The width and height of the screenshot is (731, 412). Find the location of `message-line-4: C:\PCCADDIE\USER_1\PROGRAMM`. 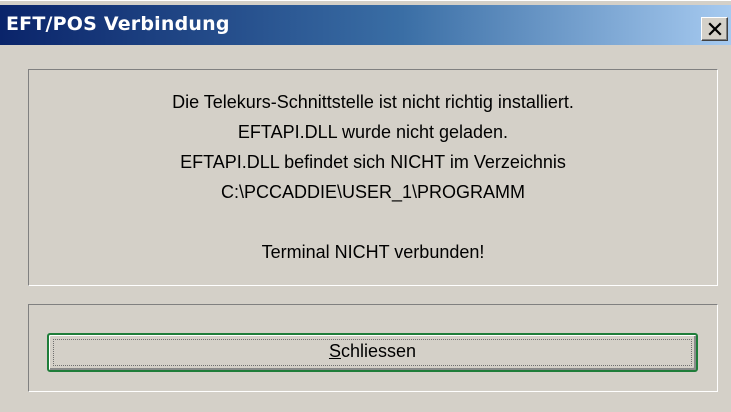

message-line-4: C:\PCCADDIE\USER_1\PROGRAMM is located at coordinates (373, 192).